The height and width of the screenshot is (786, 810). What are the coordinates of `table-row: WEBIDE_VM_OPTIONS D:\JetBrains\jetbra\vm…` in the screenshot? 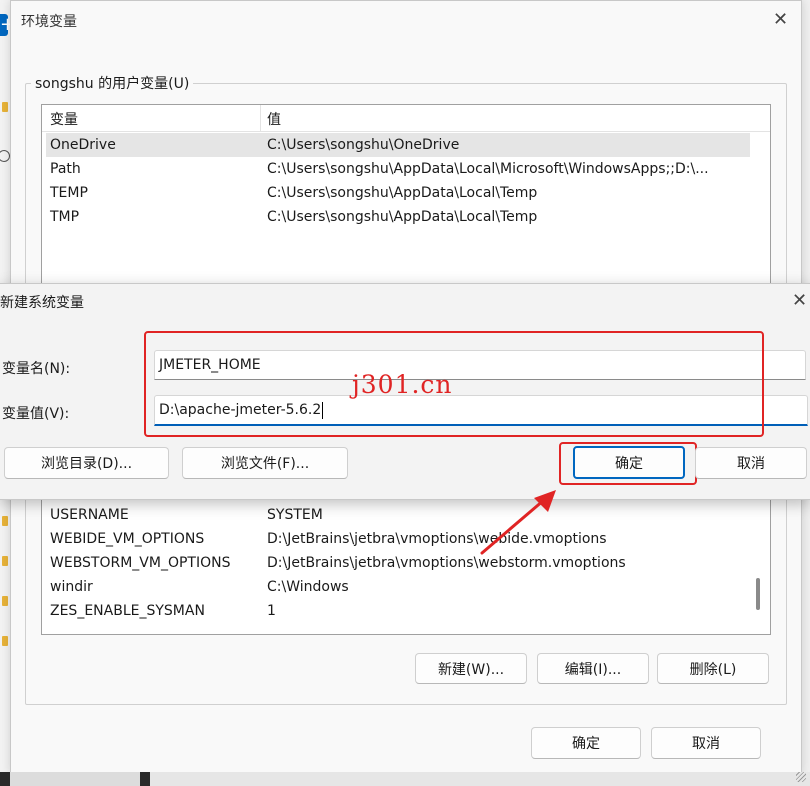 It's located at (398, 539).